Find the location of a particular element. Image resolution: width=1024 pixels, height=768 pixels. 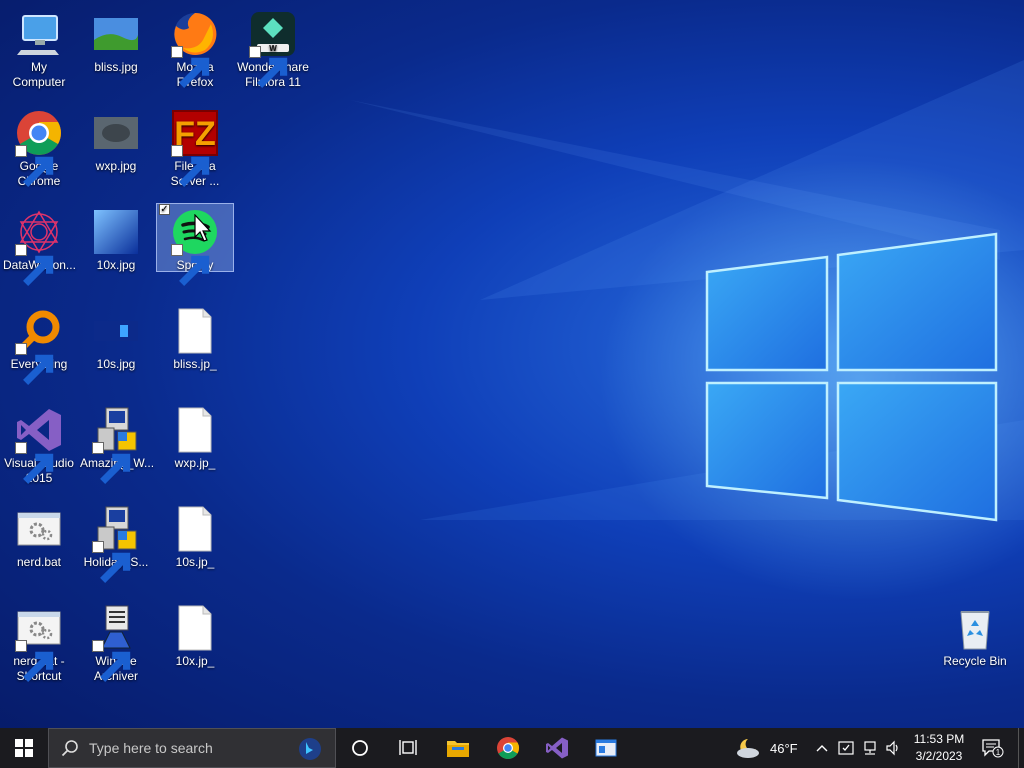

tray-volume is located at coordinates (893, 748).